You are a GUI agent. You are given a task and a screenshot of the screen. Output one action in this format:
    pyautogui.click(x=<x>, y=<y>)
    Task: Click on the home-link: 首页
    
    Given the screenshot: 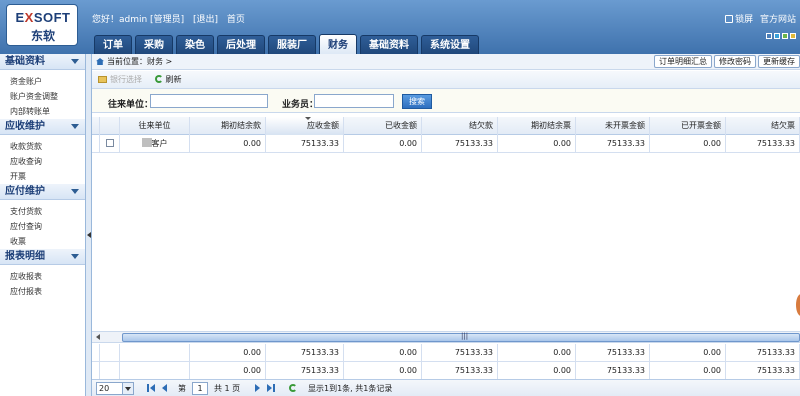 What is the action you would take?
    pyautogui.click(x=236, y=20)
    